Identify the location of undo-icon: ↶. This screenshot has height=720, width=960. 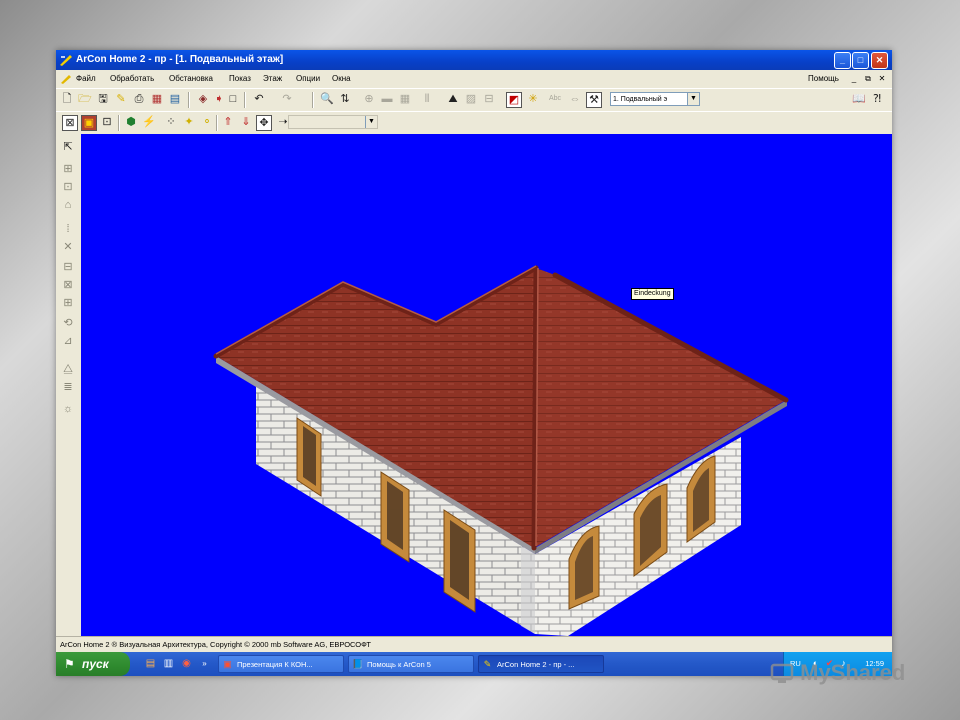
(259, 99).